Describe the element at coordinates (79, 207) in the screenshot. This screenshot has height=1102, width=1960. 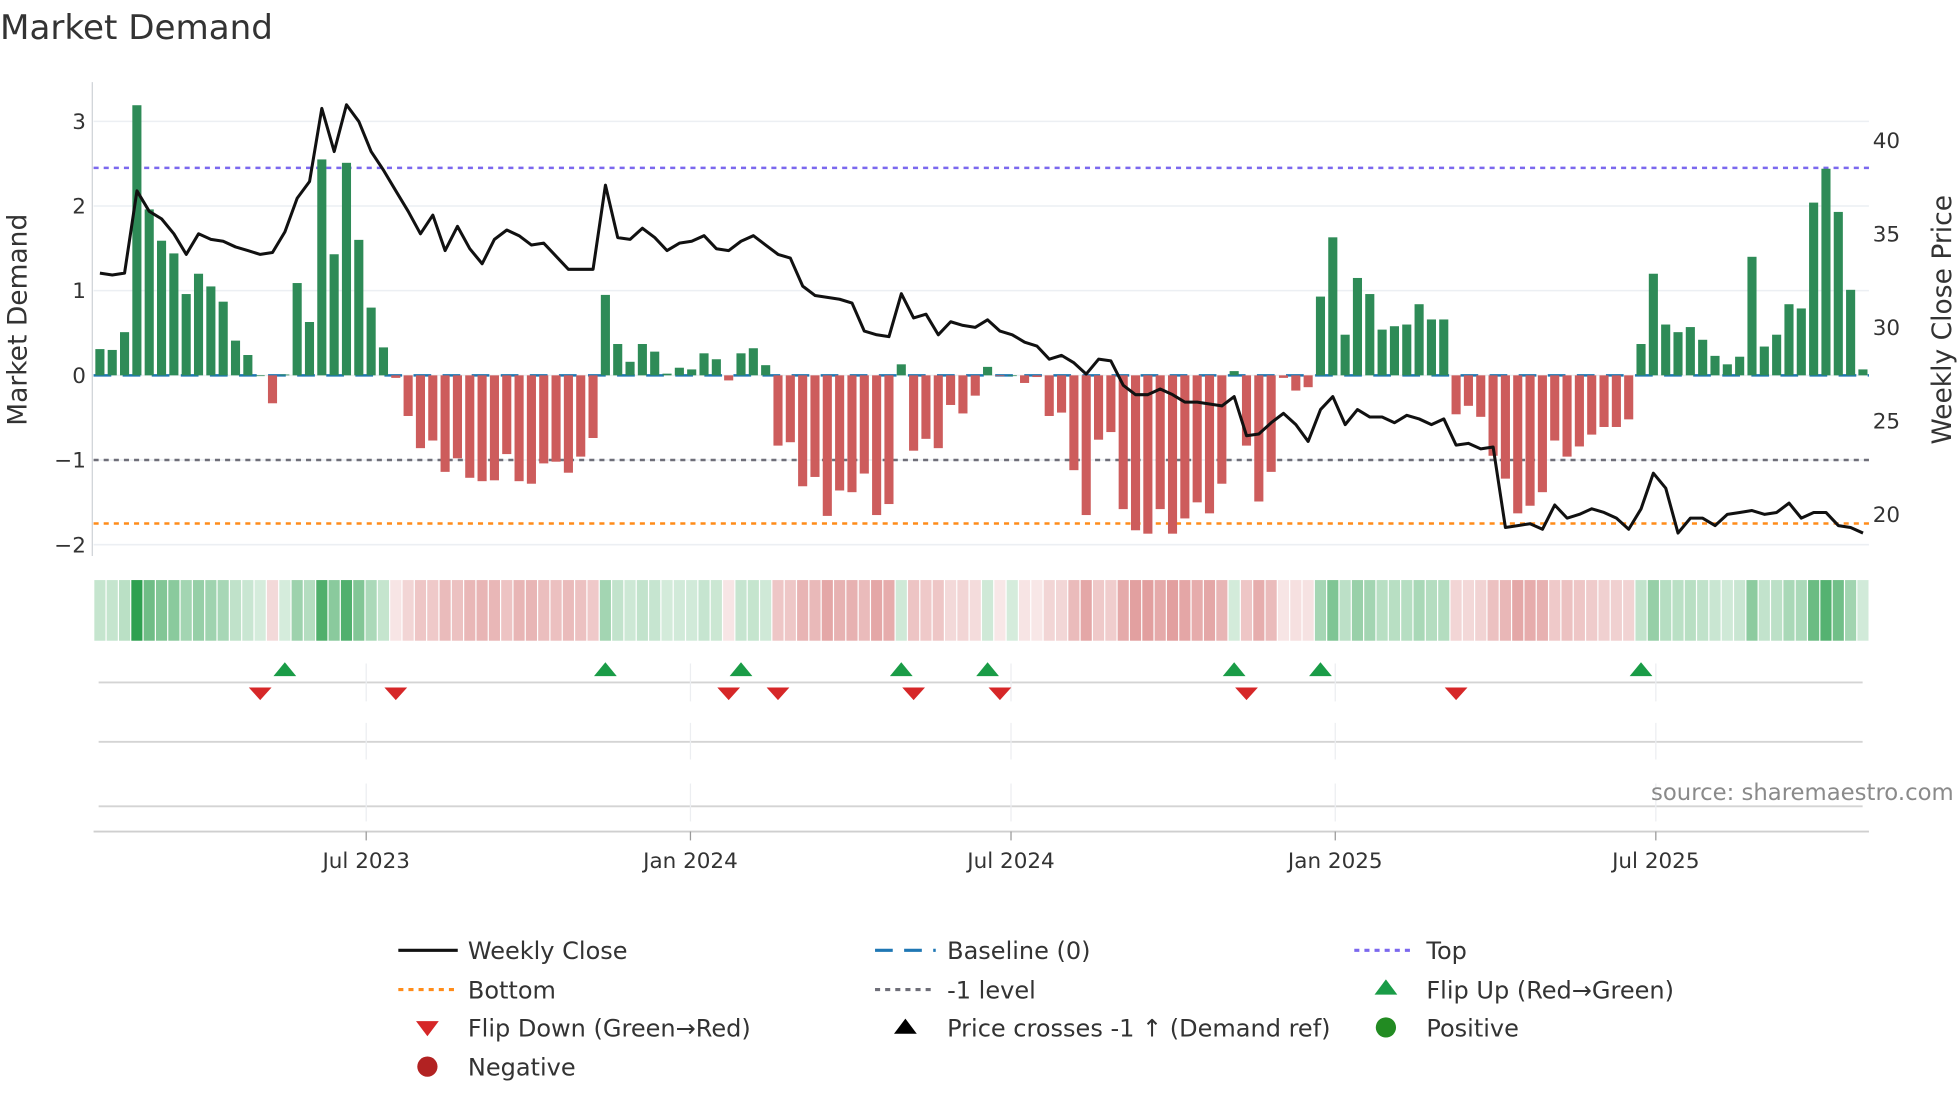
I see `y-tick-label: 2` at that location.